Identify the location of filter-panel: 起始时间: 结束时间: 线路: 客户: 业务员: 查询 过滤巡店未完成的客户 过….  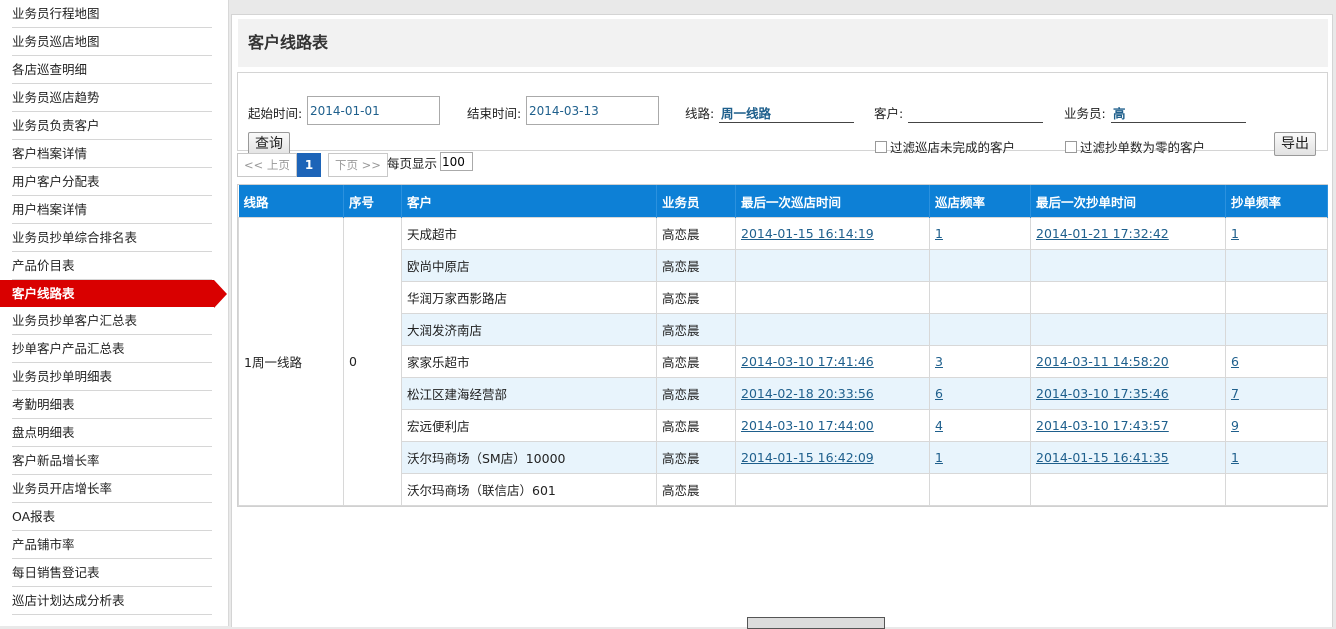
(782, 114).